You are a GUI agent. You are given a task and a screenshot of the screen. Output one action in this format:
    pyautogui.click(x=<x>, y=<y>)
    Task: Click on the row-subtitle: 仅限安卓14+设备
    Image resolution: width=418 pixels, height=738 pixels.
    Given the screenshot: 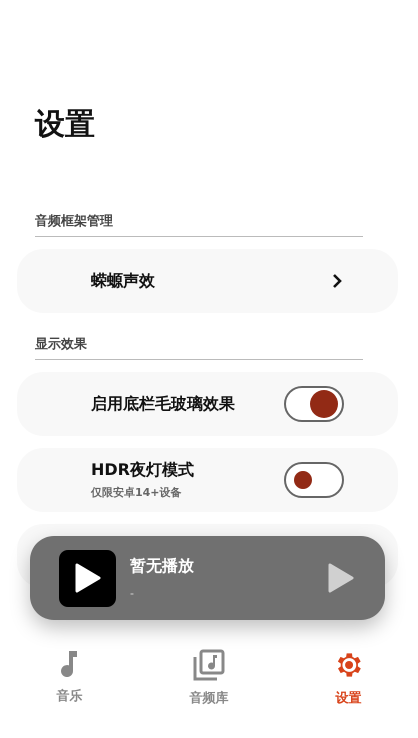 What is the action you would take?
    pyautogui.click(x=137, y=492)
    